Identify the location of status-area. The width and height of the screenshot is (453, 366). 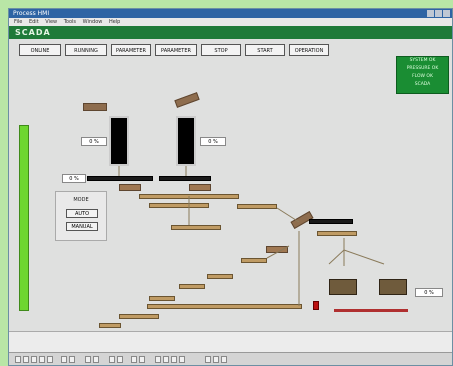
(230, 342).